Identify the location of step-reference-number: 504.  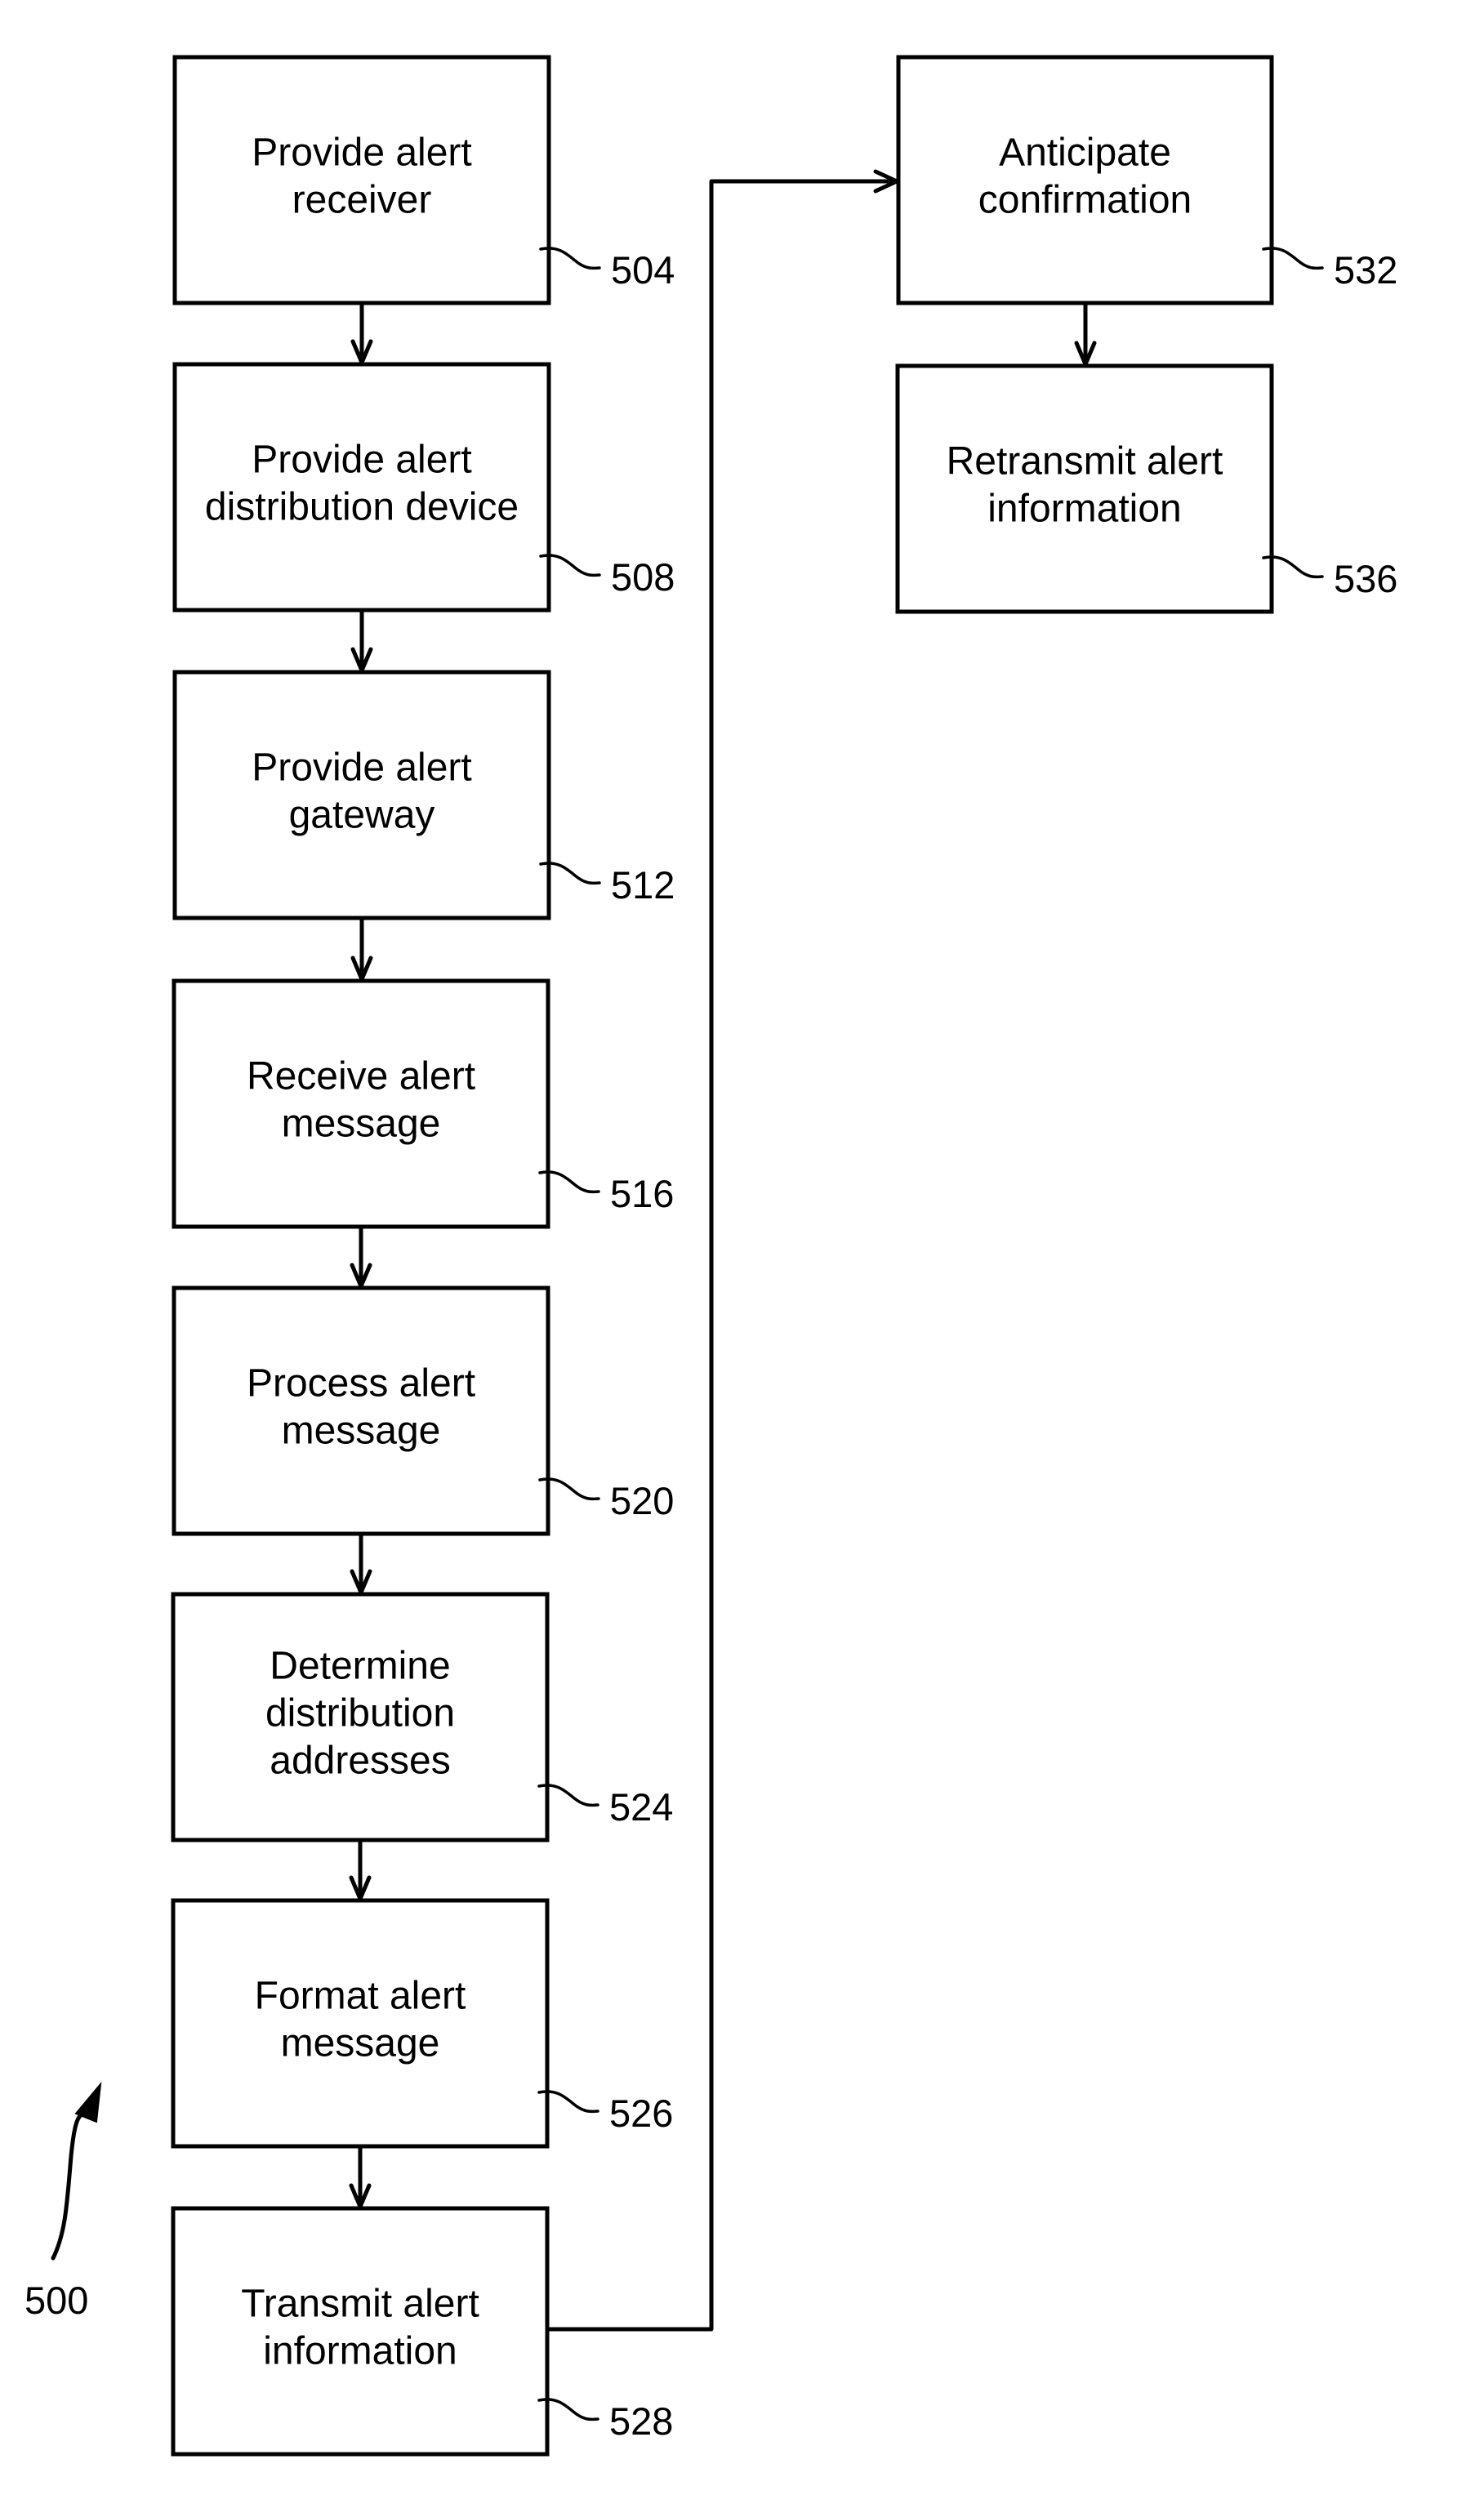
(643, 270).